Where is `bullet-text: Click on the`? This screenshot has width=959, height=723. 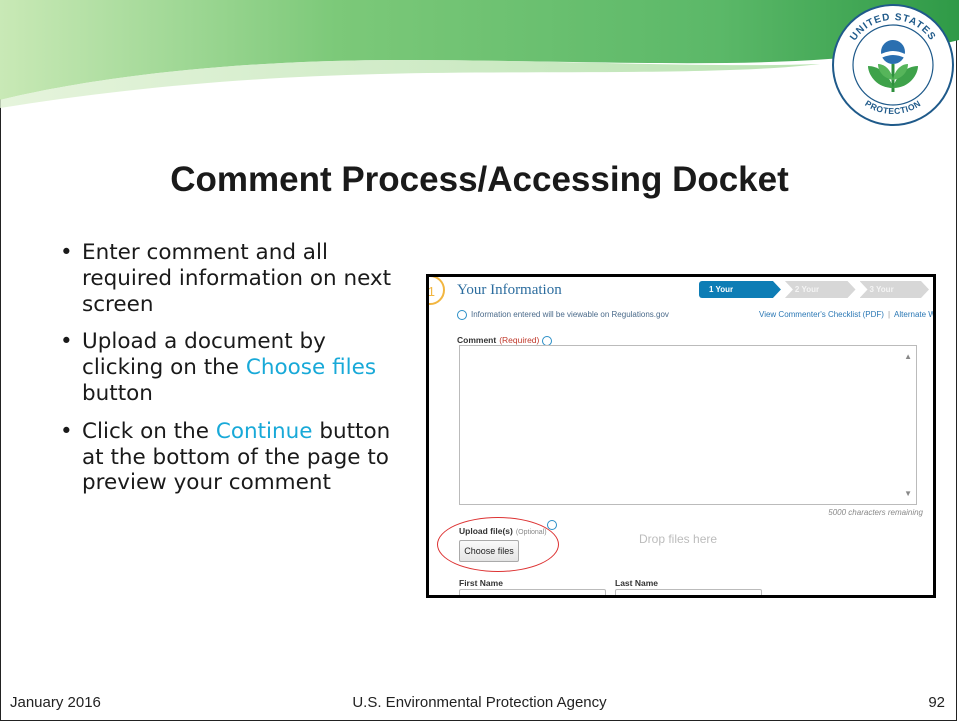
bullet-text: Click on the is located at coordinates (149, 431).